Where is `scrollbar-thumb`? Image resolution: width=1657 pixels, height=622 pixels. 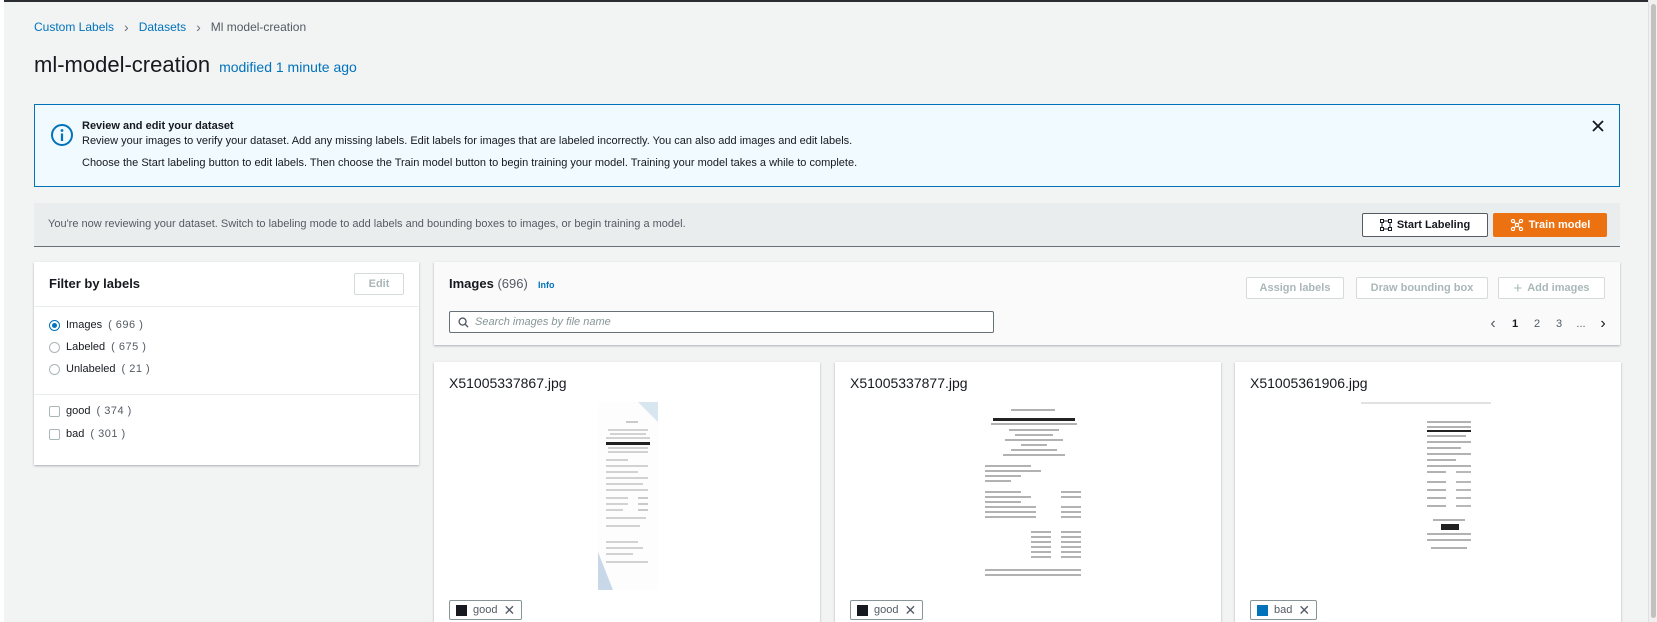 scrollbar-thumb is located at coordinates (1653, 311).